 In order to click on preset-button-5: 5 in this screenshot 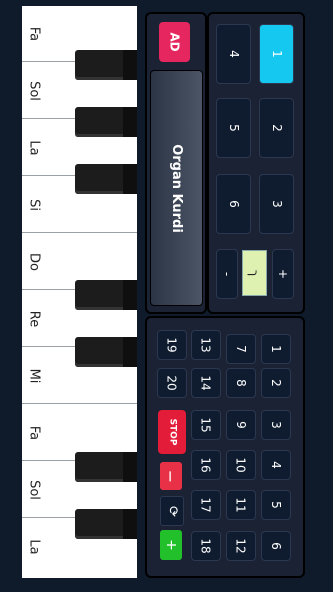, I will do `click(233, 128)`.